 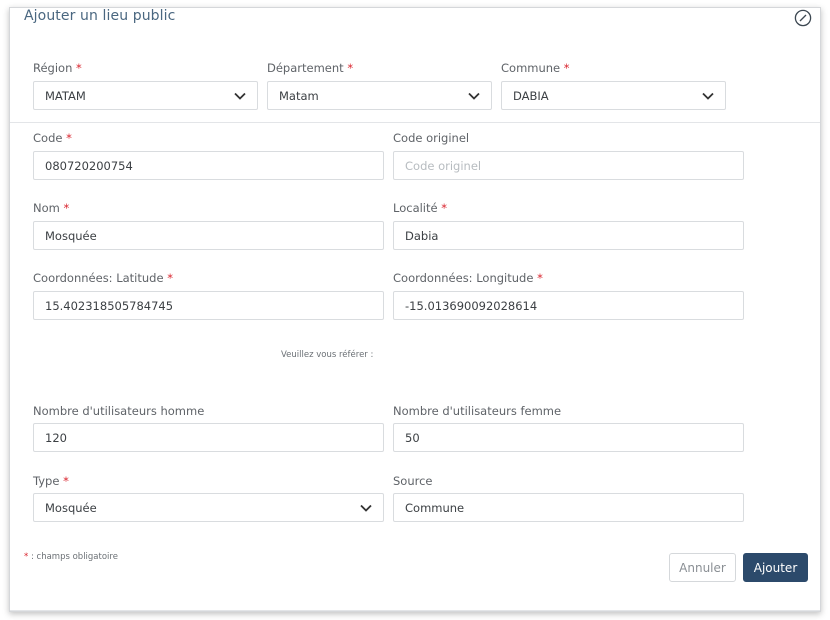 What do you see at coordinates (477, 411) in the screenshot?
I see `users-femme-label: Nombre d'utilisateurs femme` at bounding box center [477, 411].